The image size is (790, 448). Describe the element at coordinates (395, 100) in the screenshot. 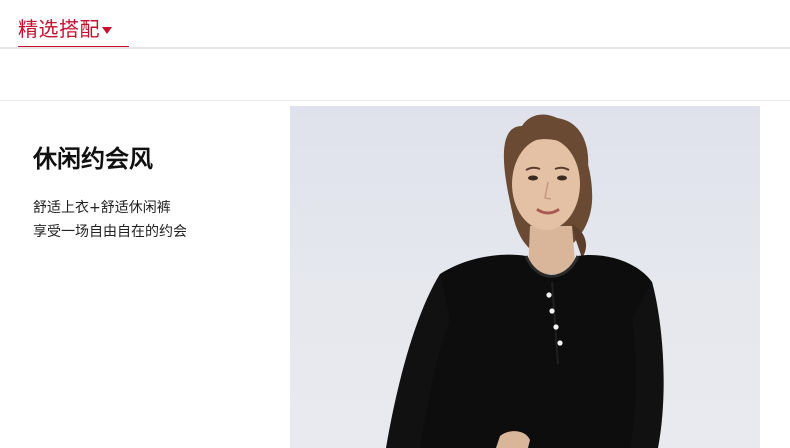

I see `content-divider` at that location.